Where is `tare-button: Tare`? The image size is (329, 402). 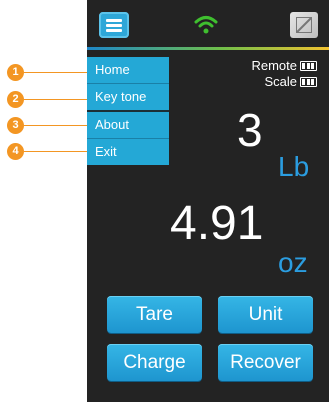 tare-button: Tare is located at coordinates (154, 314).